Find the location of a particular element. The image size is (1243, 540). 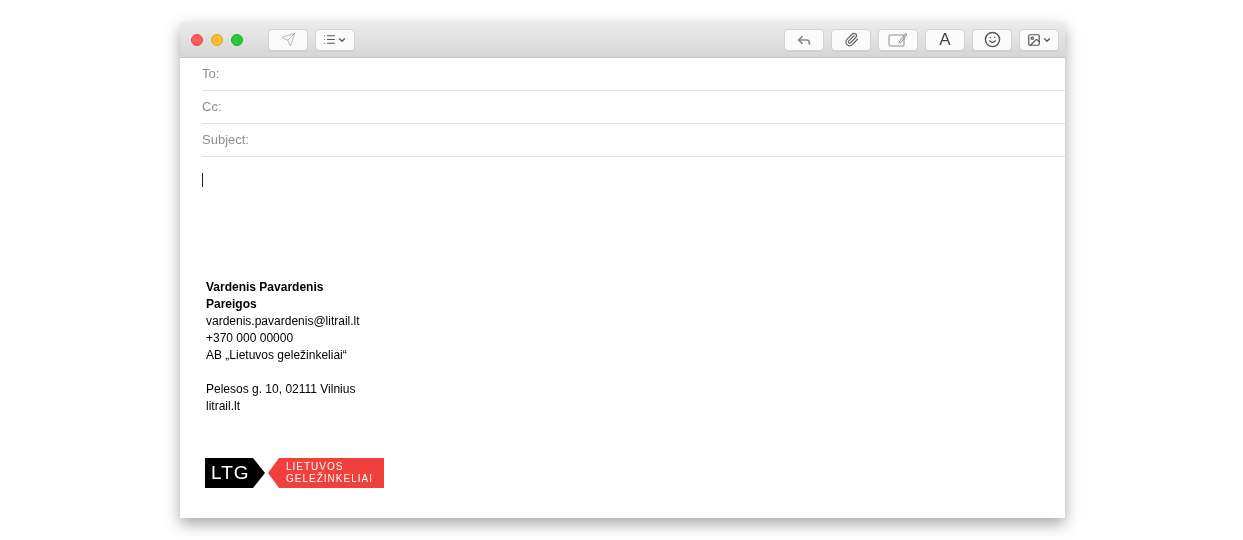

logo-mark: LTG is located at coordinates (230, 473).